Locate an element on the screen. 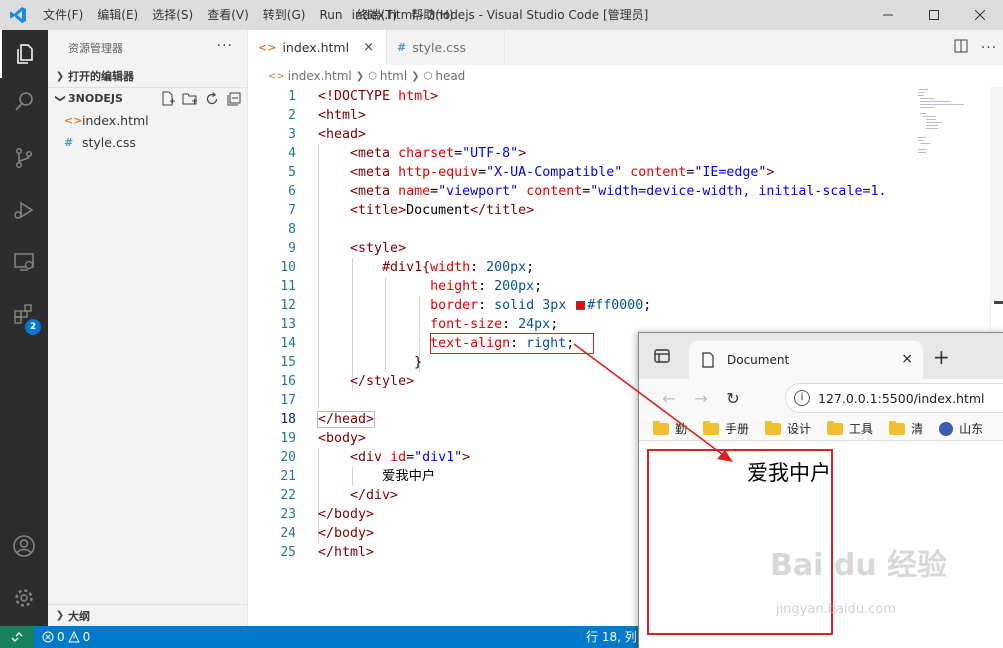 The height and width of the screenshot is (648, 1003). tab-actions-icon is located at coordinates (662, 356).